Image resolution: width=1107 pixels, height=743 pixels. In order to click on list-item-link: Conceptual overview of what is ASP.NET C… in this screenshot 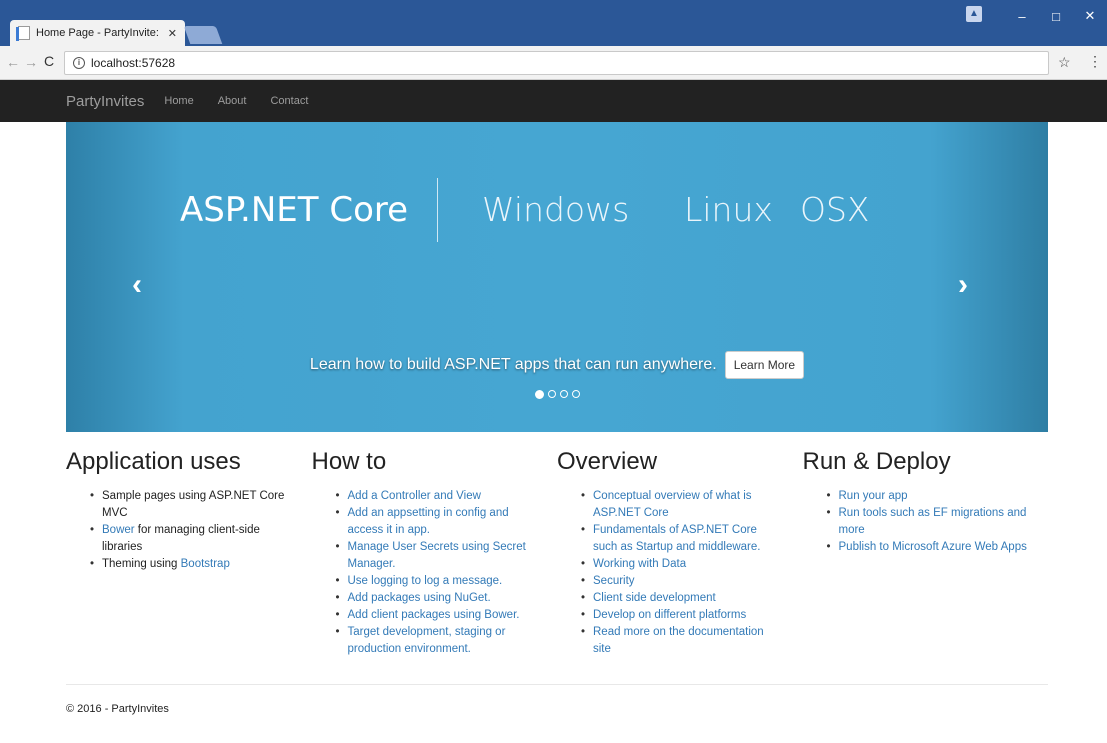, I will do `click(672, 504)`.